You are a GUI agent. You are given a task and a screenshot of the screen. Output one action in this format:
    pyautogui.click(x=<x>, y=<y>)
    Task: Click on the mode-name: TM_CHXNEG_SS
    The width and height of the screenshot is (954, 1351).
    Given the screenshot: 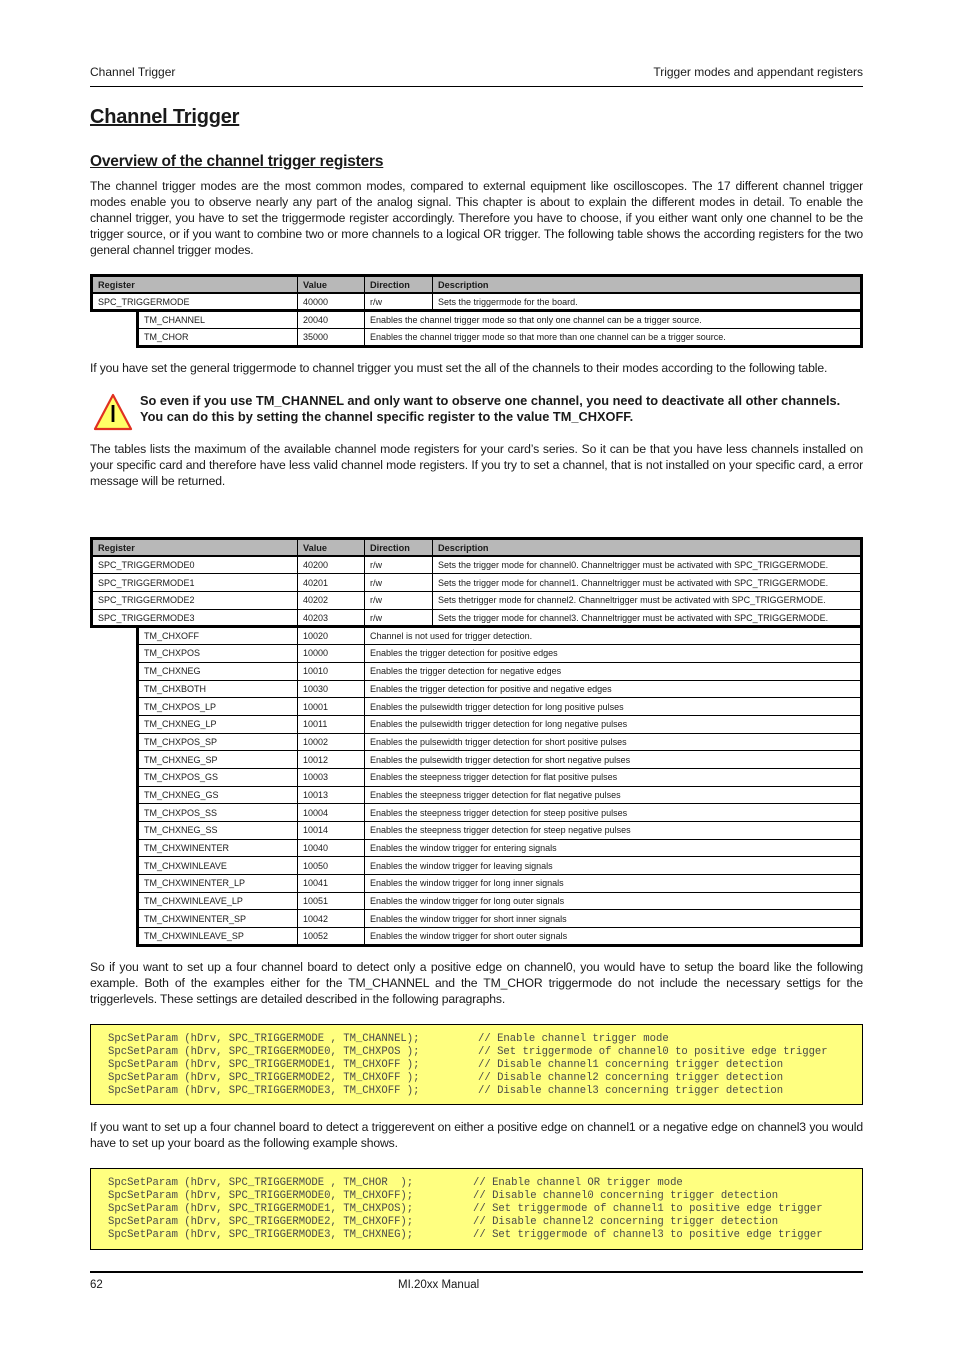 What is the action you would take?
    pyautogui.click(x=217, y=830)
    